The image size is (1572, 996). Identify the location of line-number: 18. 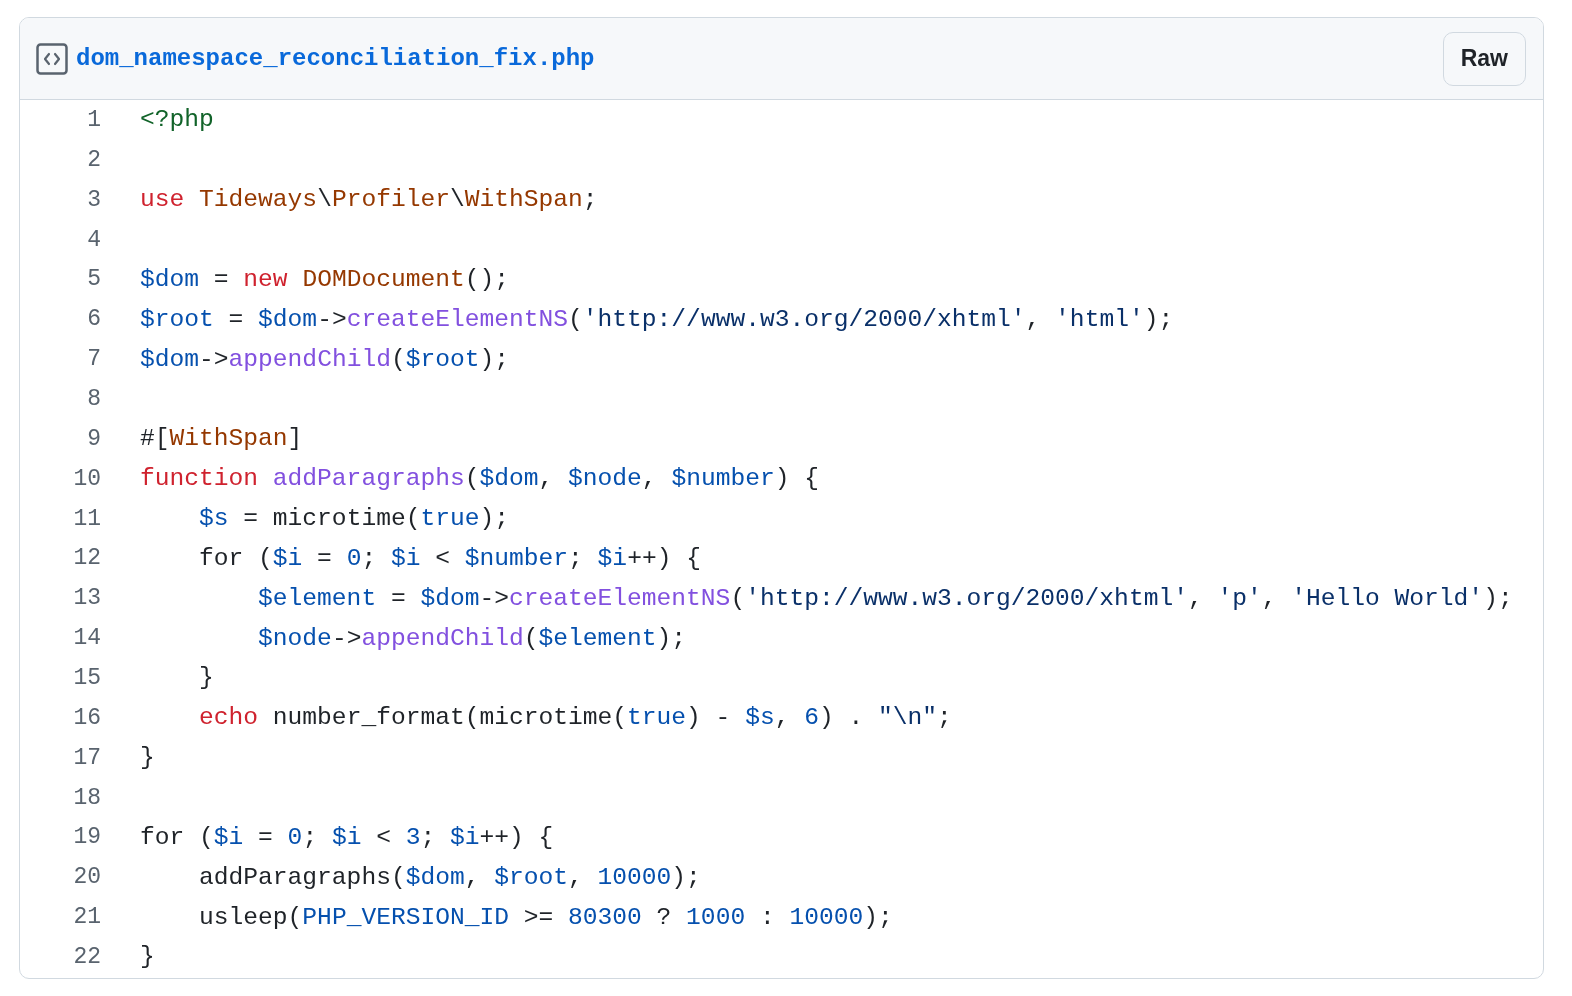
(86, 797).